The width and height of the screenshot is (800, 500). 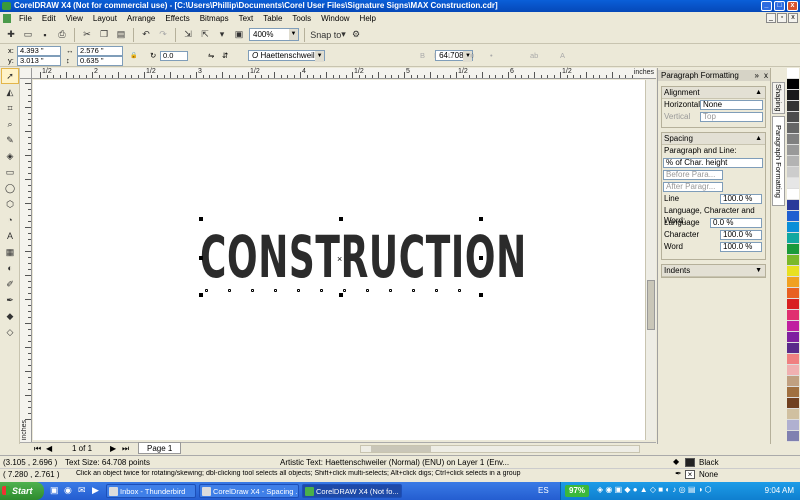 I want to click on ruler-origin, so click(x=26, y=73).